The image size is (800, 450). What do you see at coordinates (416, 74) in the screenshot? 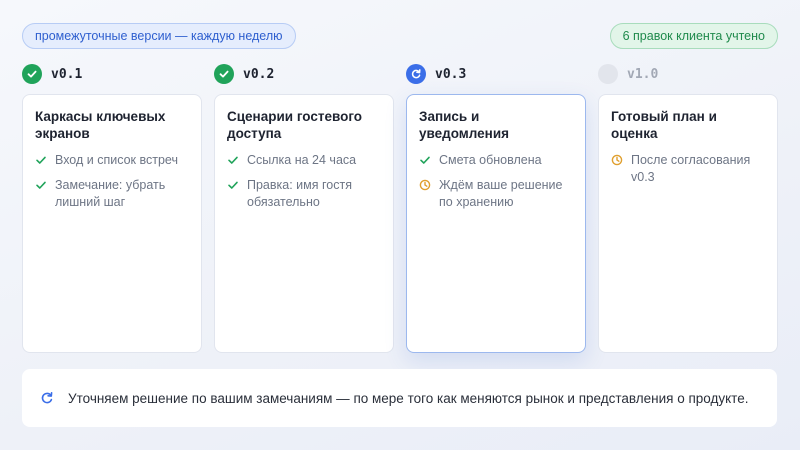
I see `refresh-circle-icon` at bounding box center [416, 74].